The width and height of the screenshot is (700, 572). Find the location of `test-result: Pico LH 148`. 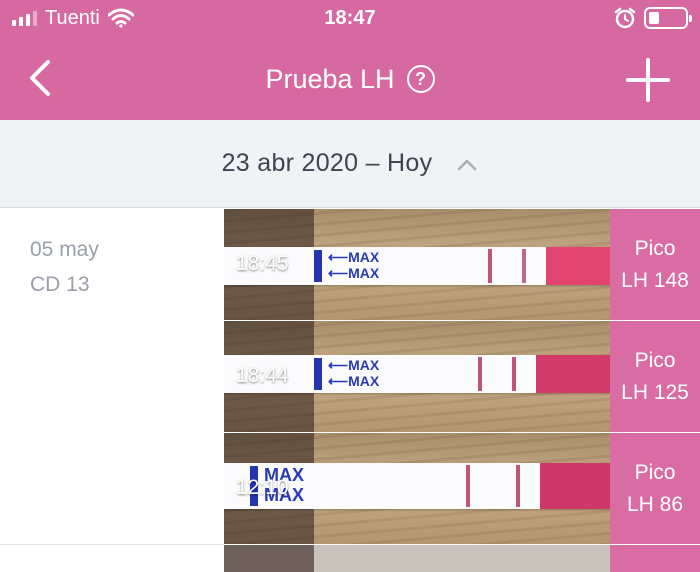

test-result: Pico LH 148 is located at coordinates (655, 264).